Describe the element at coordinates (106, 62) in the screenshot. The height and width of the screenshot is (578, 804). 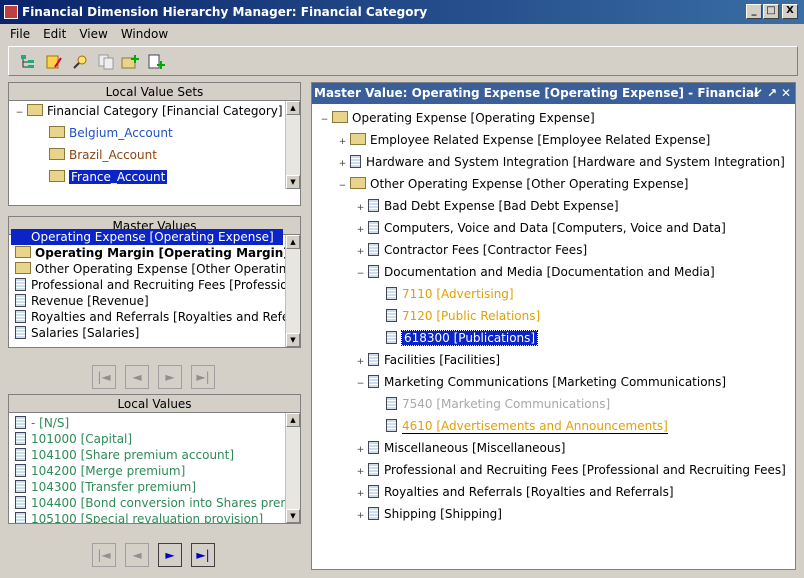
I see `copy-icon` at that location.